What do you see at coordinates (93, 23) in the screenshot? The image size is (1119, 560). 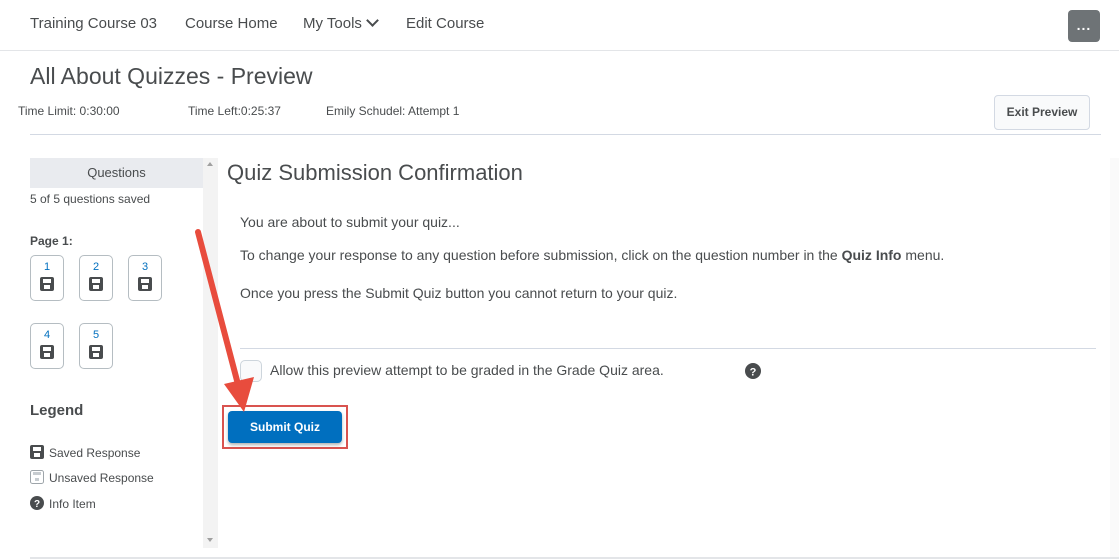 I see `course-name-link: Training Course 03` at bounding box center [93, 23].